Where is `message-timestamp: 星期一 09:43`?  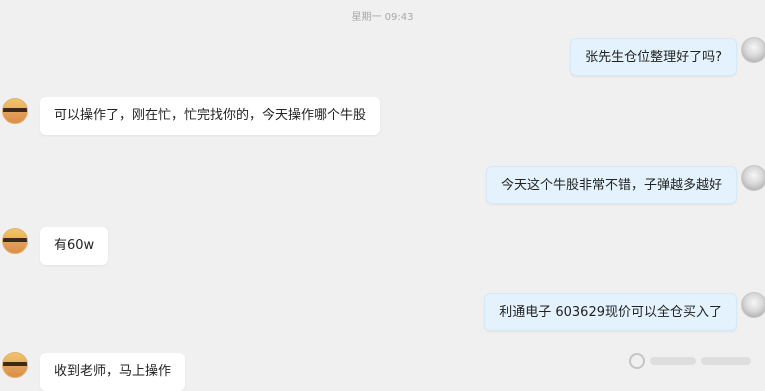
message-timestamp: 星期一 09:43 is located at coordinates (382, 17).